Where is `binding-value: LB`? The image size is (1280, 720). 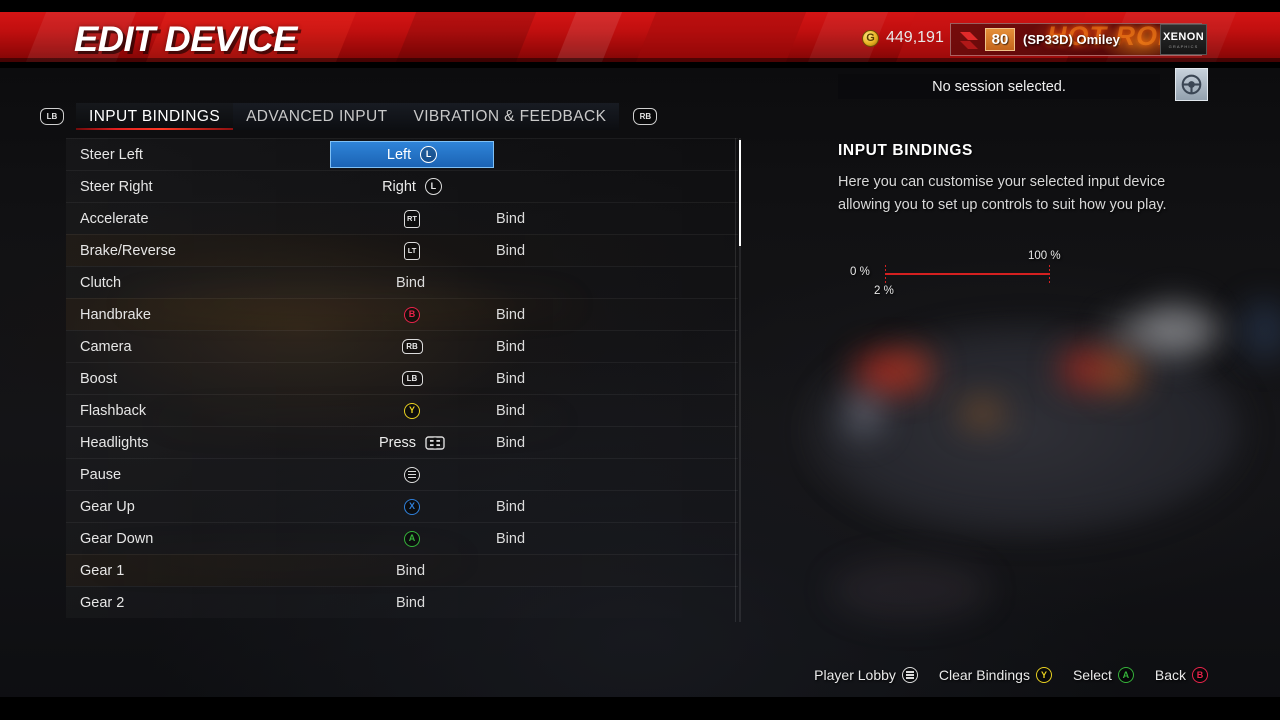
binding-value: LB is located at coordinates (412, 379).